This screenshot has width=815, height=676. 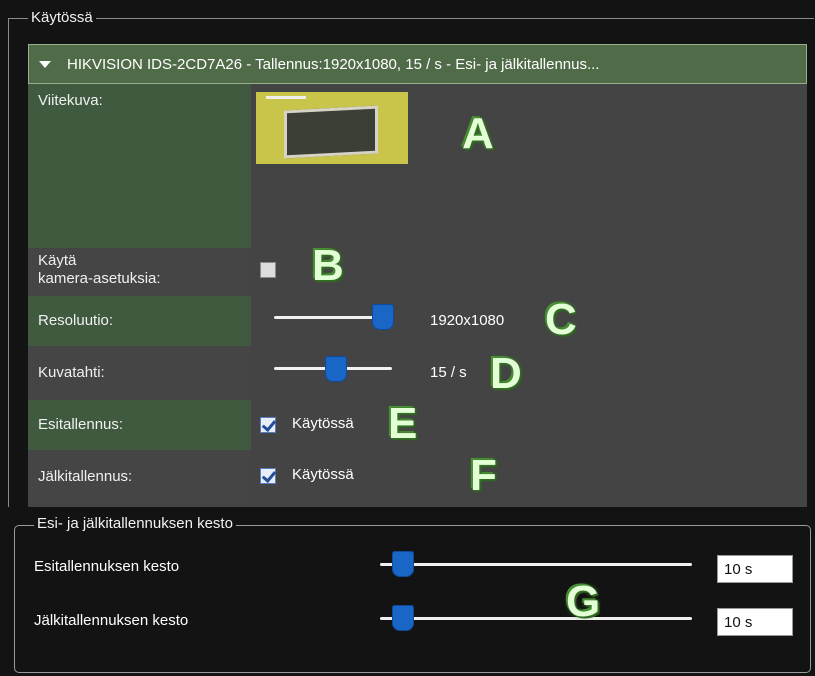 What do you see at coordinates (755, 622) in the screenshot?
I see `post-duration-input: 10 s` at bounding box center [755, 622].